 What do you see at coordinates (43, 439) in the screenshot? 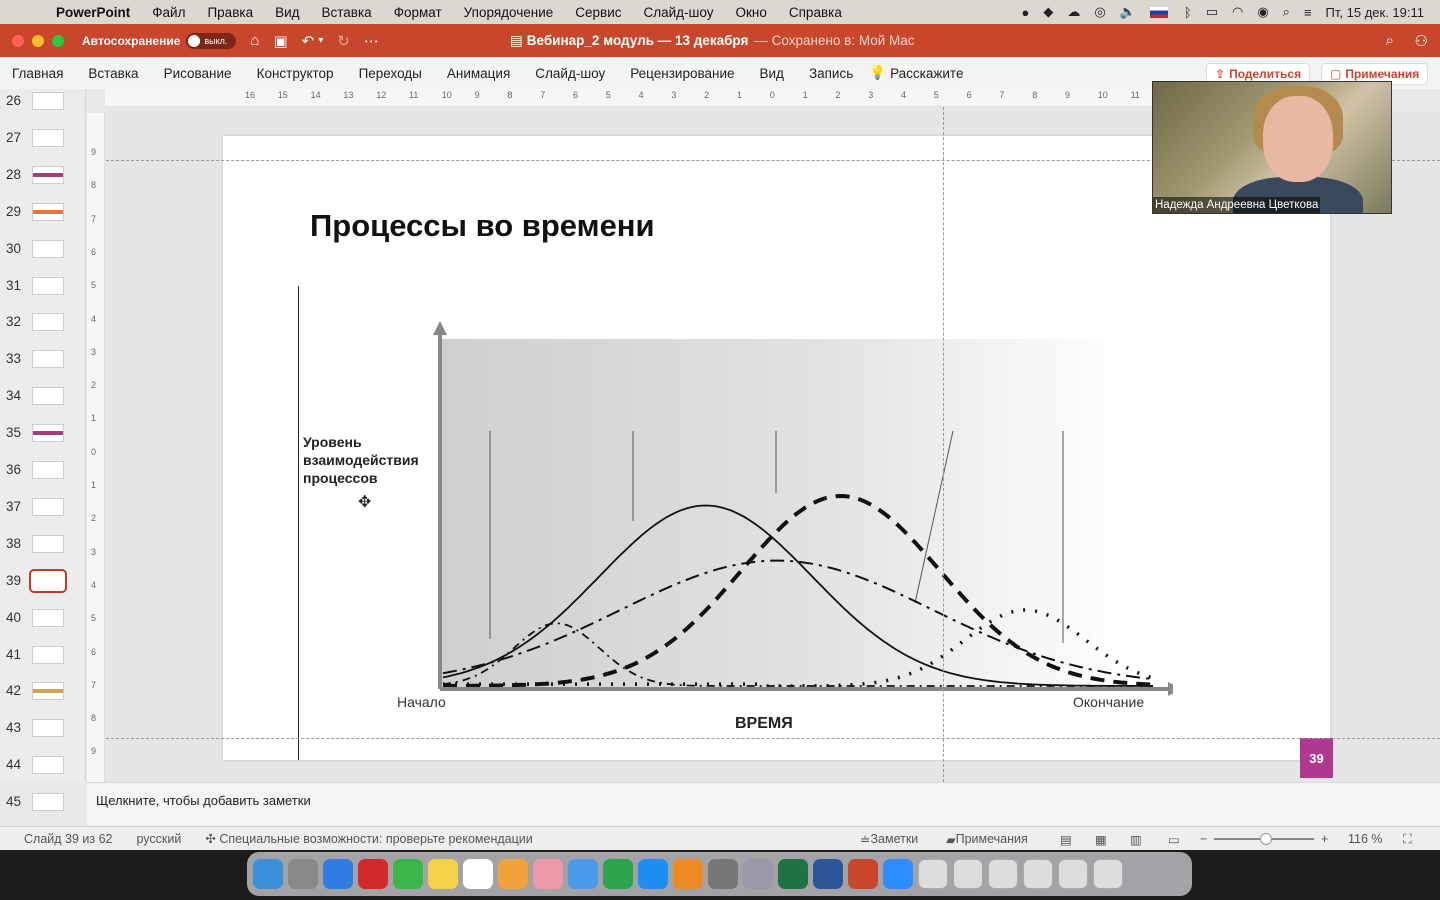
I see `slide-thumbnail-35: 35` at bounding box center [43, 439].